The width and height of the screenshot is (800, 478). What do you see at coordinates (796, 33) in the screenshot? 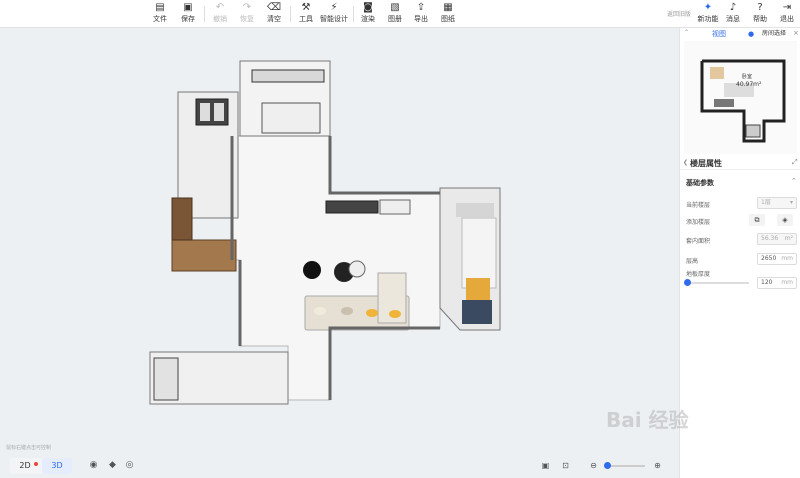
I see `close-icon: ×` at bounding box center [796, 33].